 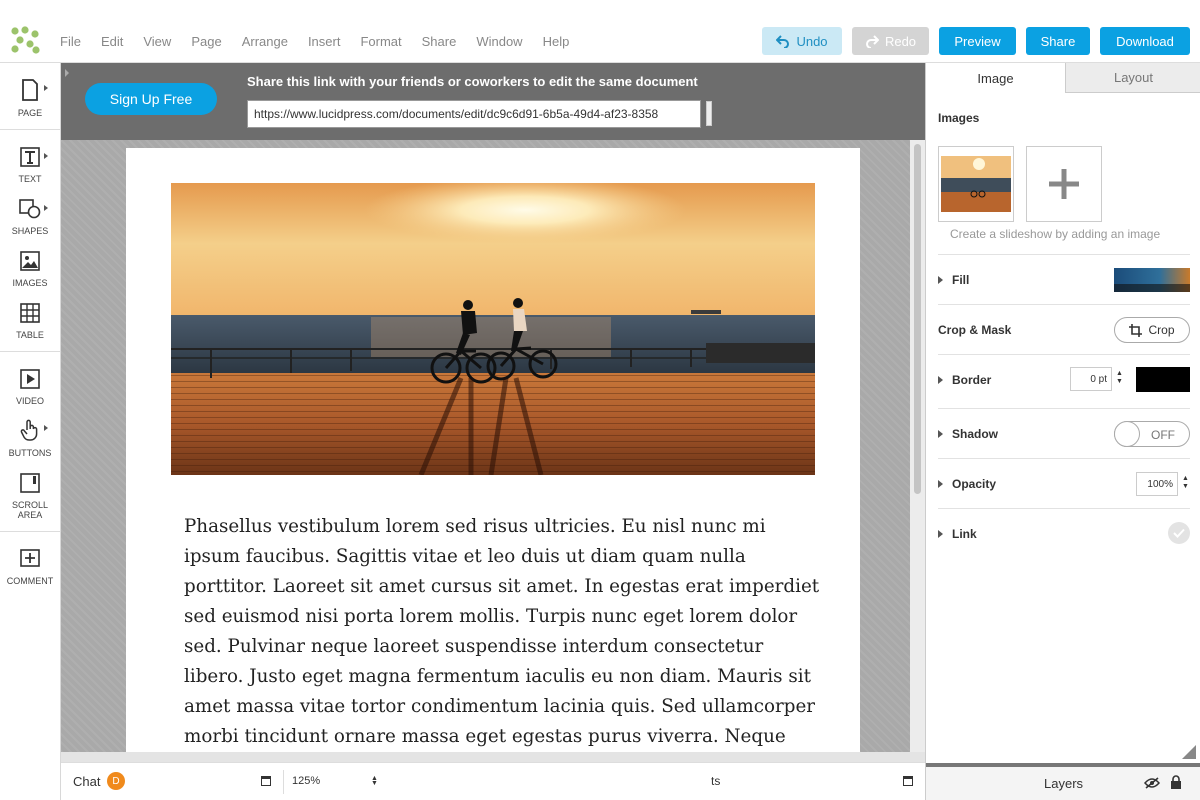 What do you see at coordinates (30, 515) in the screenshot?
I see `tool-scroll-area-label-2: AREA` at bounding box center [30, 515].